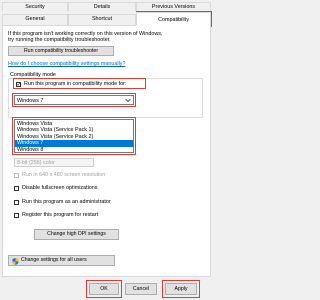 Image resolution: width=320 pixels, height=300 pixels. Describe the element at coordinates (61, 51) in the screenshot. I see `run-troubleshooter-button: Run compatibility troubleshooter` at that location.